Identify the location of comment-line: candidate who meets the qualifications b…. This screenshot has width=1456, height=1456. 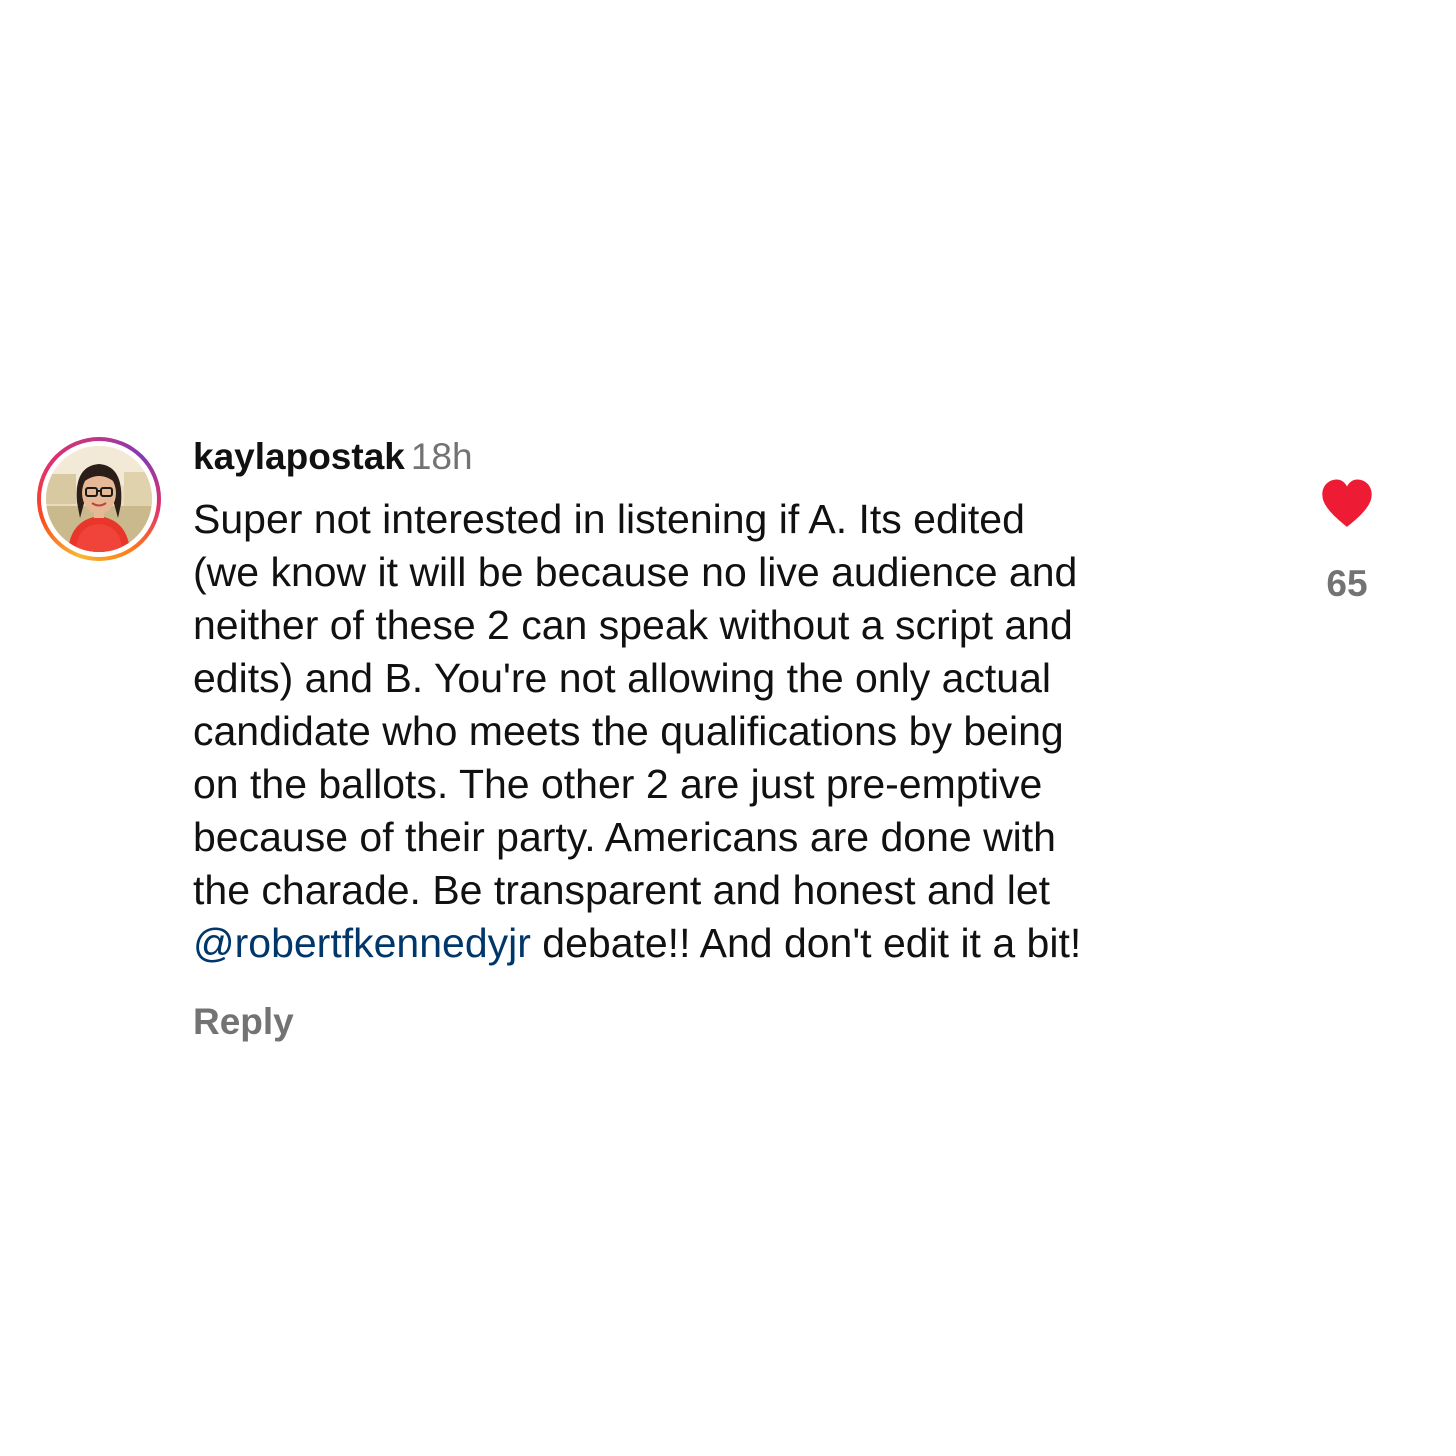
(628, 731).